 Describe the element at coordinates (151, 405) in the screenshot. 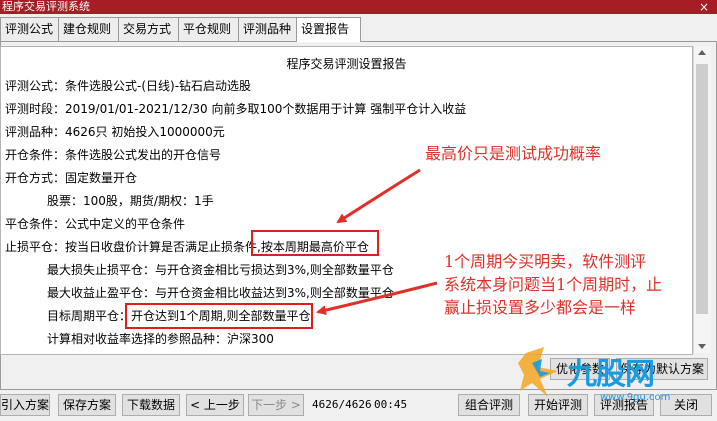

I see `download-data-button: 下载数据` at that location.